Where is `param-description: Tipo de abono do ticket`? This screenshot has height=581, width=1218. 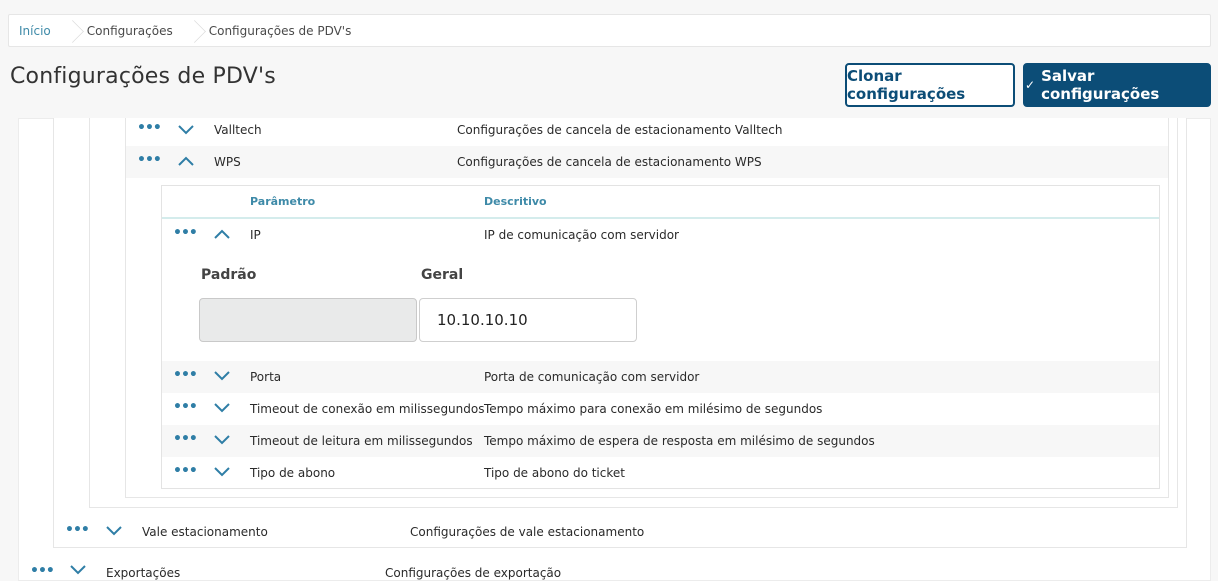 param-description: Tipo de abono do ticket is located at coordinates (554, 473).